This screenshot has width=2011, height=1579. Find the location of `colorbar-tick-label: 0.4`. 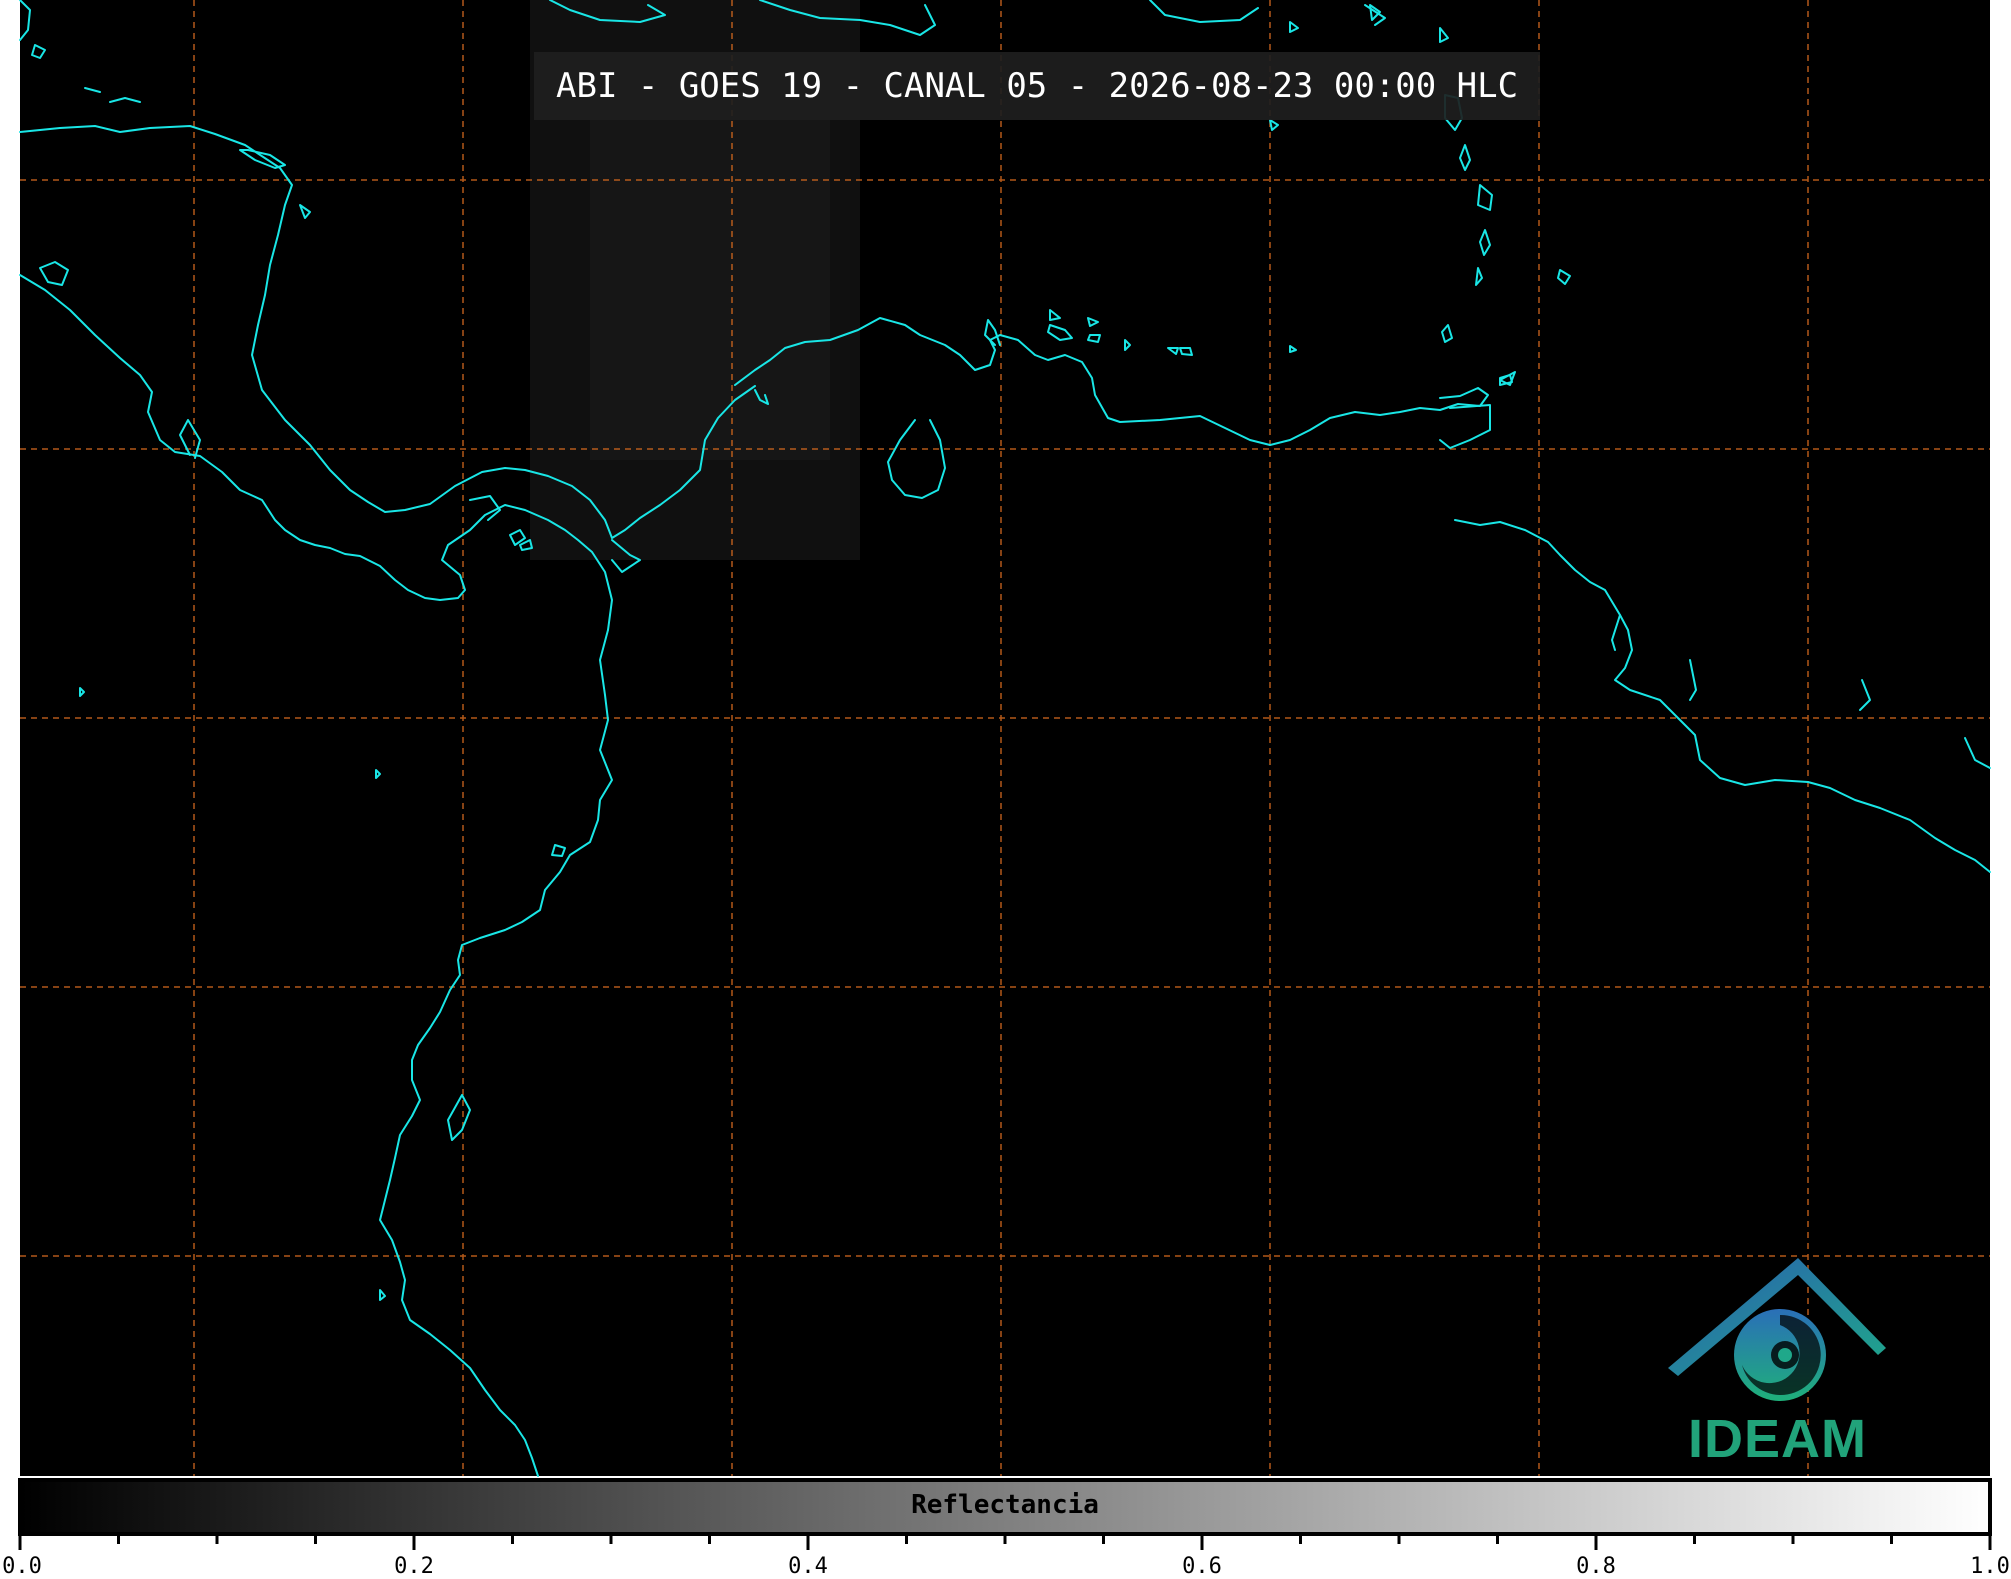

colorbar-tick-label: 0.4 is located at coordinates (808, 1566).